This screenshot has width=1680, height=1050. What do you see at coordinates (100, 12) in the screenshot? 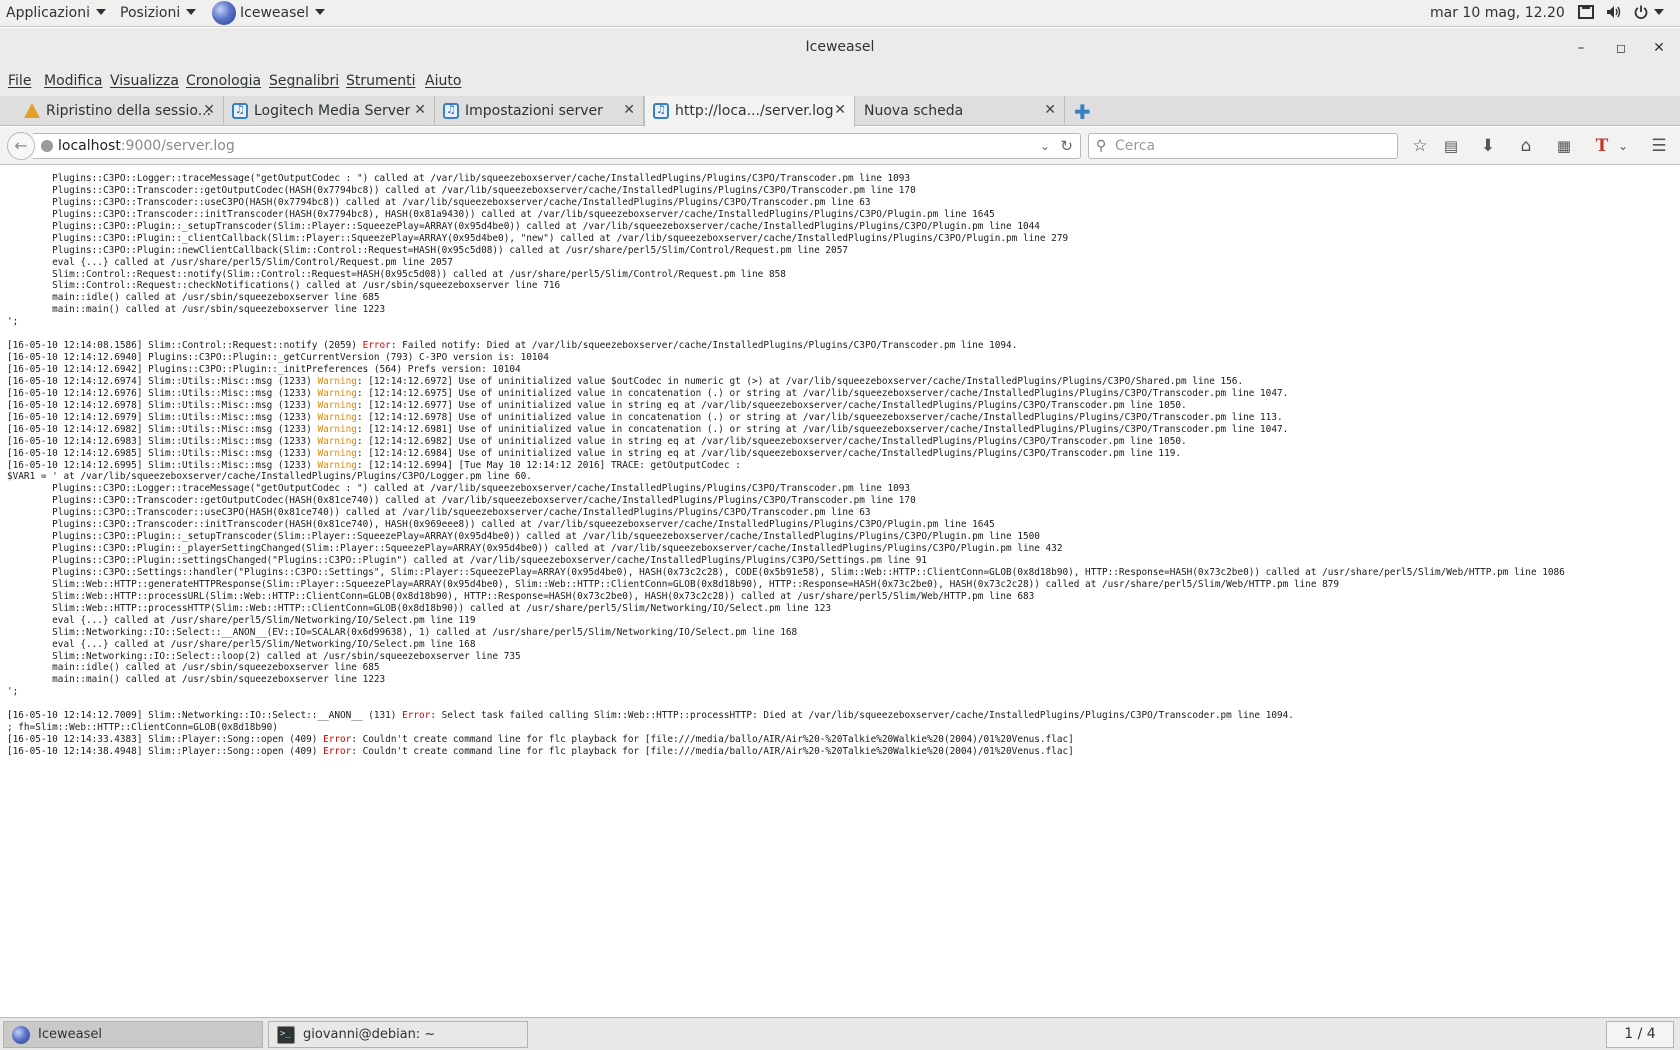
I see `chevron-down-icon` at bounding box center [100, 12].